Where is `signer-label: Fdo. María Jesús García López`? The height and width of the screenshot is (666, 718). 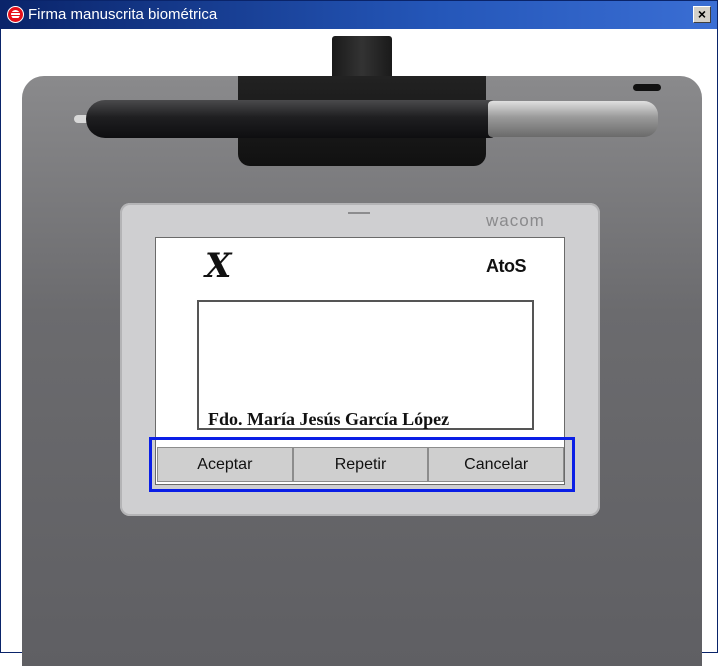 signer-label: Fdo. María Jesús García López is located at coordinates (329, 419).